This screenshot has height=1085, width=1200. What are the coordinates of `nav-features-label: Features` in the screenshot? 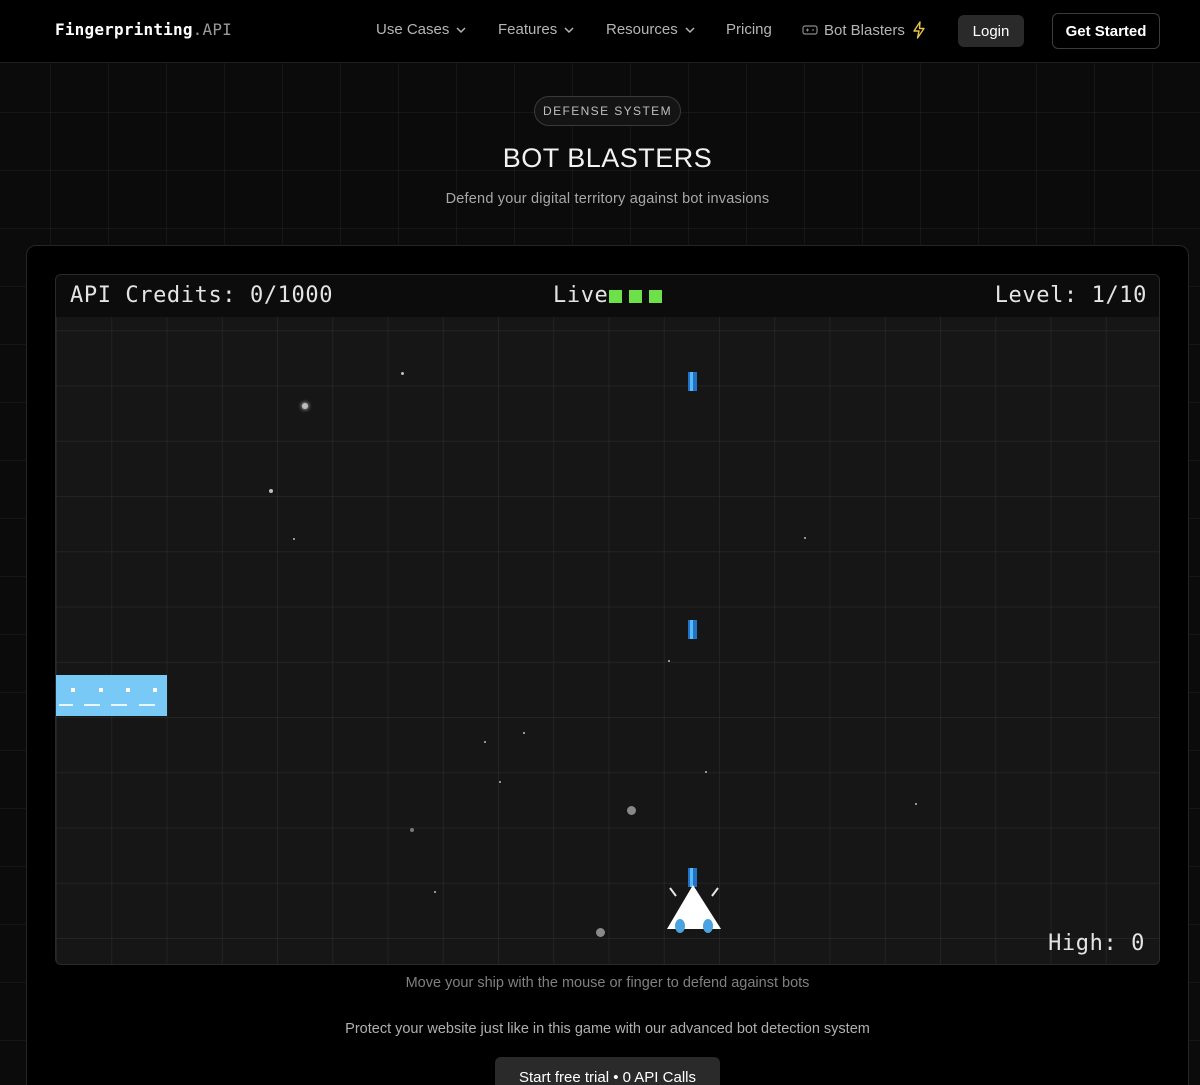 It's located at (528, 29).